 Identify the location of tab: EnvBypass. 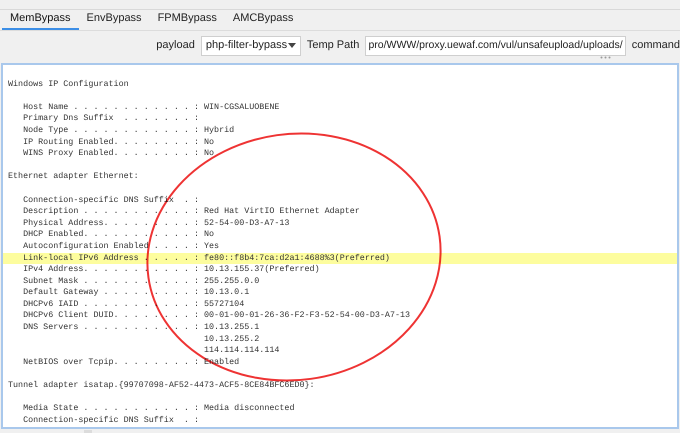
(114, 19).